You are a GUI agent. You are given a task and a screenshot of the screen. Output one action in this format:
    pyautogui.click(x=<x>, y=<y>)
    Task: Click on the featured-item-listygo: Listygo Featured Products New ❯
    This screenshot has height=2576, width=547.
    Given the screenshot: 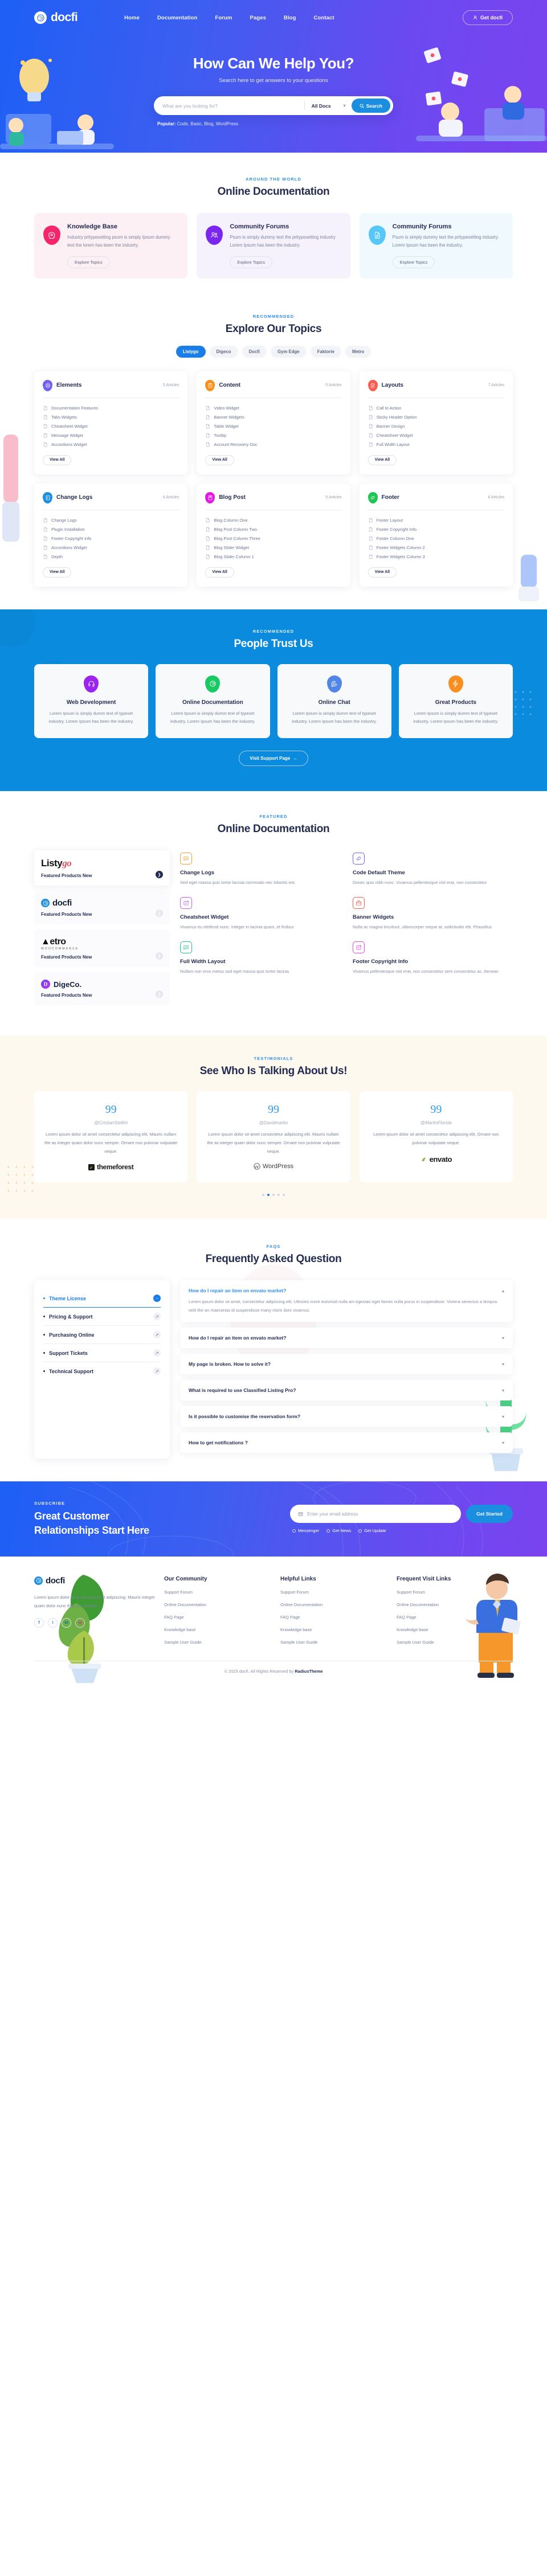 What is the action you would take?
    pyautogui.click(x=102, y=868)
    